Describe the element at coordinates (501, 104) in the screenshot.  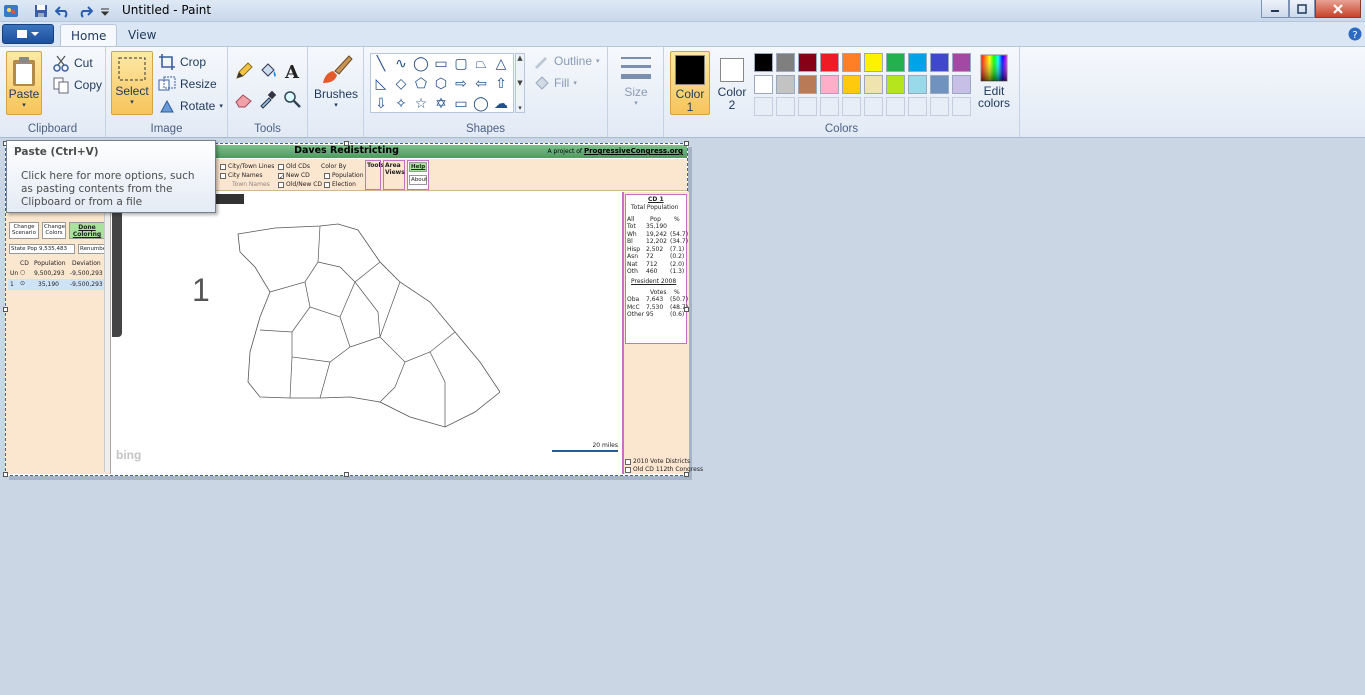
I see `cloud-callout-shape-icon: ☁` at that location.